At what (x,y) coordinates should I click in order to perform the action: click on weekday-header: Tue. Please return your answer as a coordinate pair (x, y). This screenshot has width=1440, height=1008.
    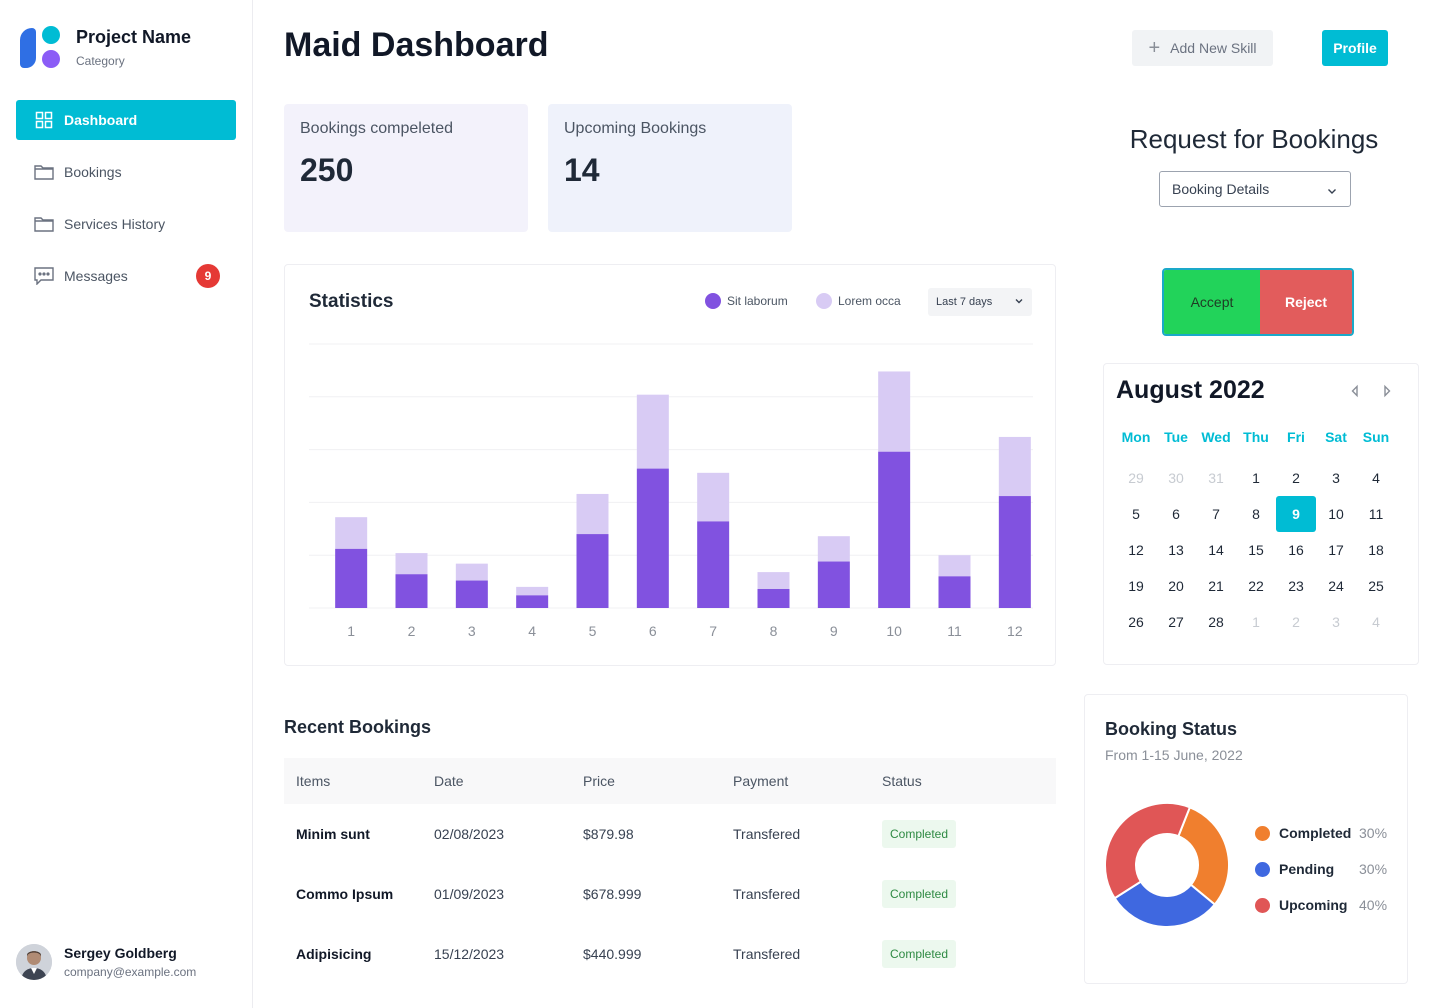
    Looking at the image, I should click on (1176, 437).